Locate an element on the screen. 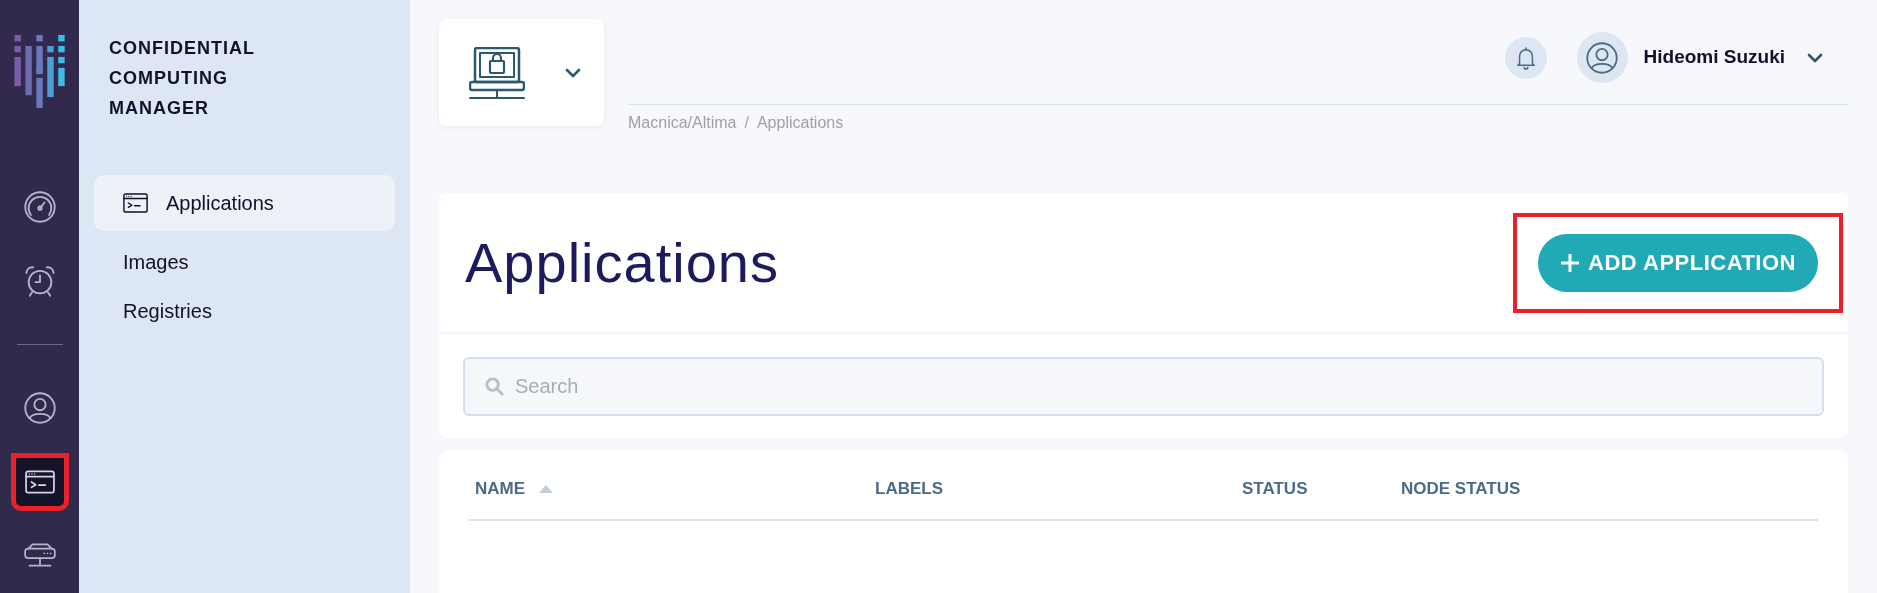 The image size is (1877, 593). column-header: STATUS is located at coordinates (1321, 489).